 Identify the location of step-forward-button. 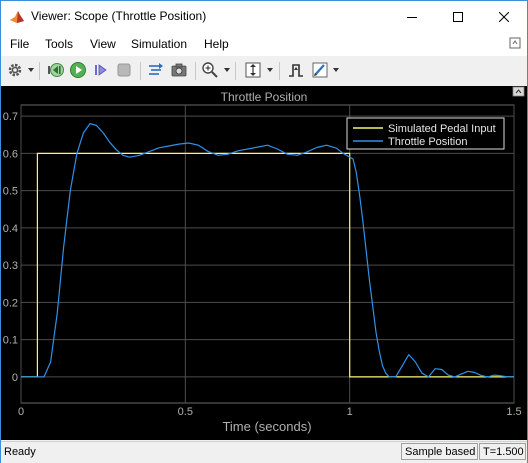
(101, 71).